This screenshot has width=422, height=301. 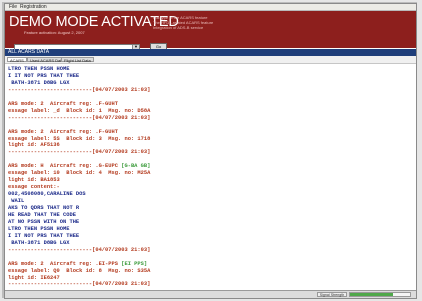 What do you see at coordinates (210, 7) in the screenshot?
I see `menu-bar: File Registration` at bounding box center [210, 7].